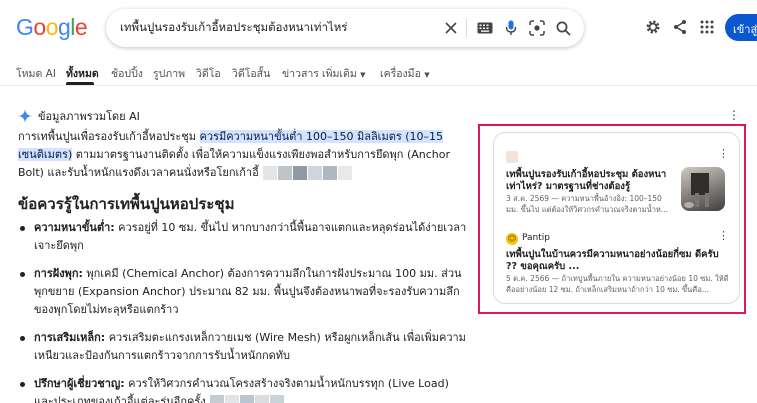 This screenshot has height=403, width=757. I want to click on share-icon, so click(680, 27).